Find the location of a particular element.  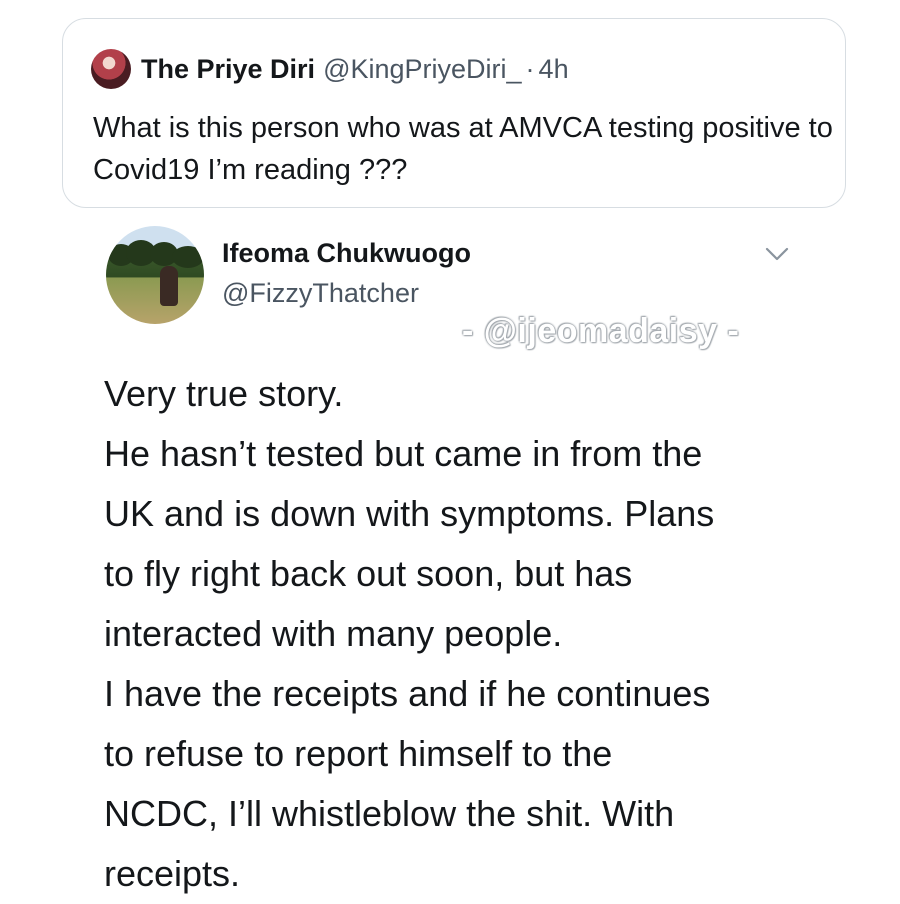

tweet-text-line: Very true story. is located at coordinates (224, 393).